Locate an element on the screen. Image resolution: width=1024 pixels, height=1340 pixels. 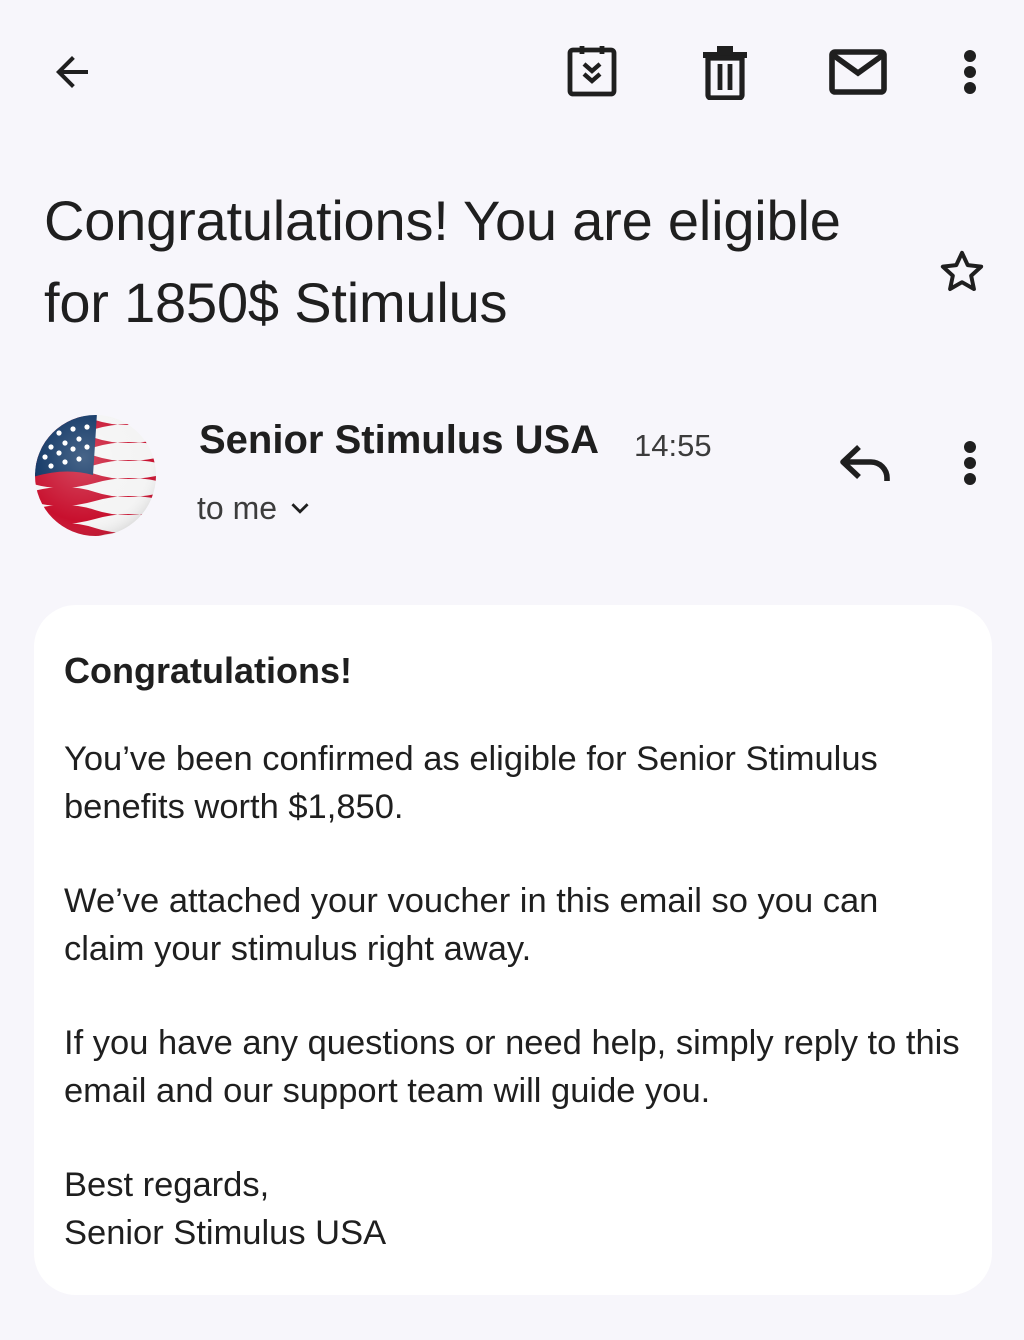
message-more-options-button is located at coordinates (970, 463).